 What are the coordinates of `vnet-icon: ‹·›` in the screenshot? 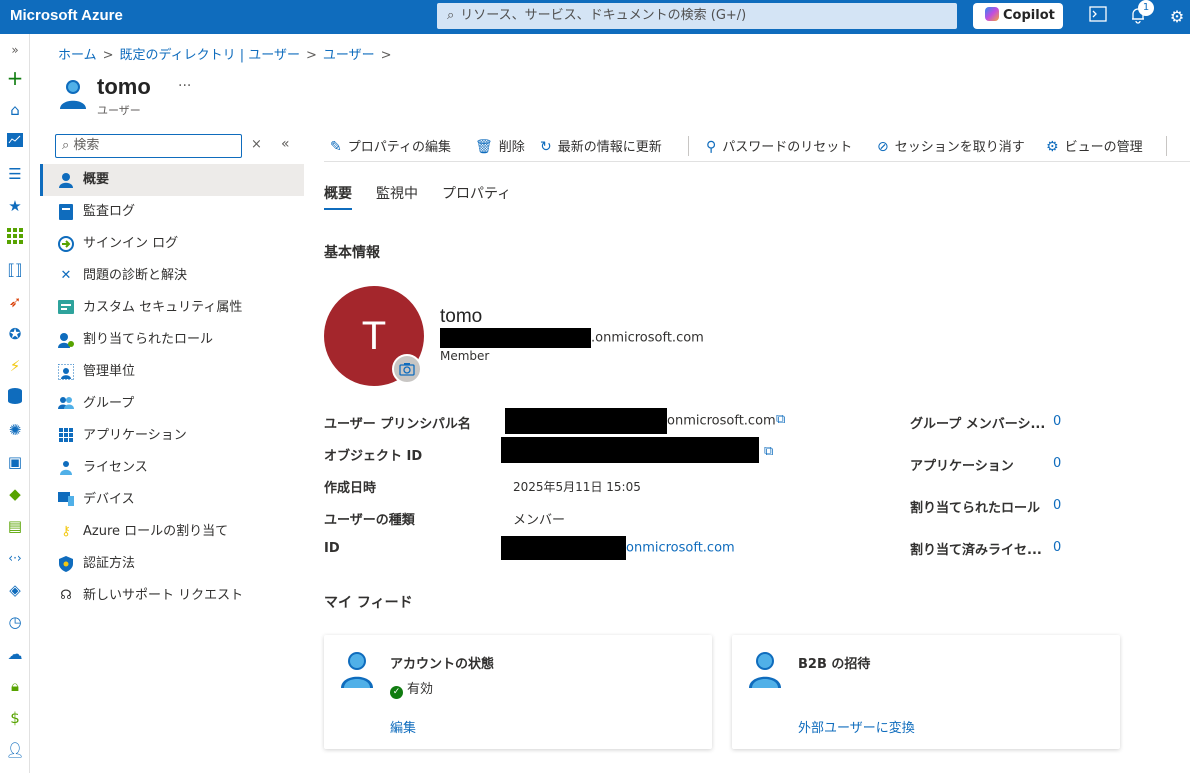 It's located at (15, 558).